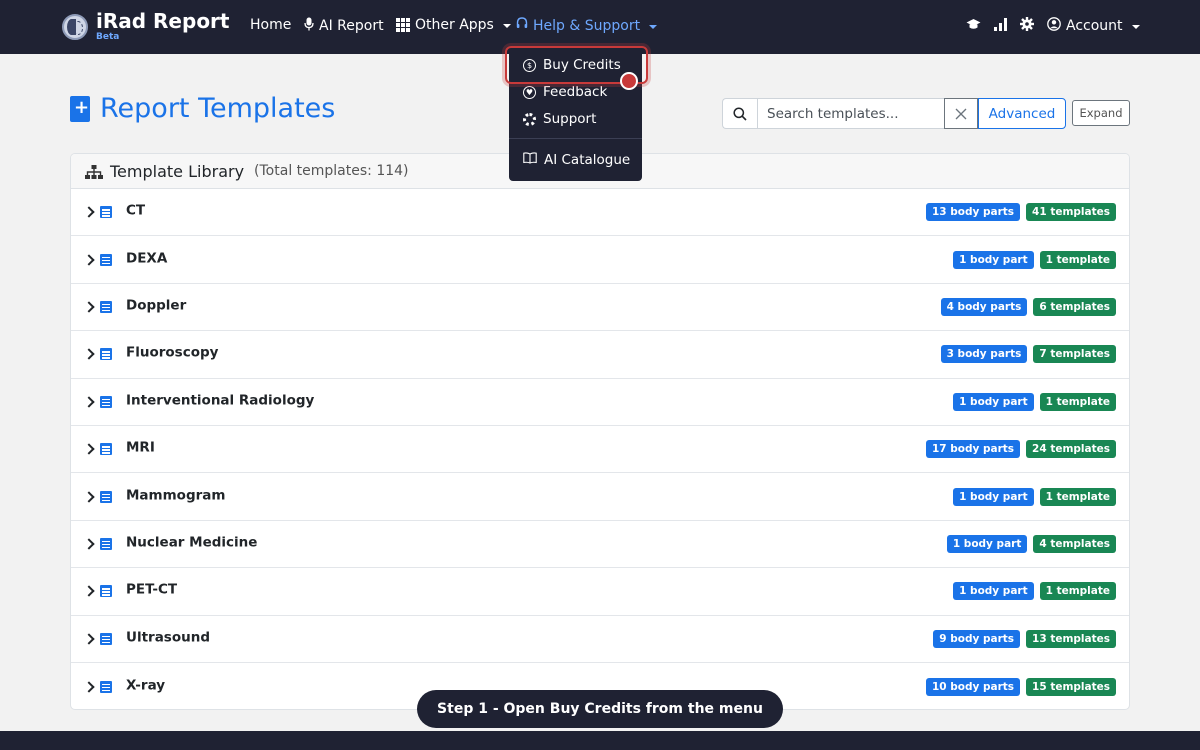 Image resolution: width=1200 pixels, height=750 pixels. I want to click on body-parts-badge: 3 body parts, so click(984, 354).